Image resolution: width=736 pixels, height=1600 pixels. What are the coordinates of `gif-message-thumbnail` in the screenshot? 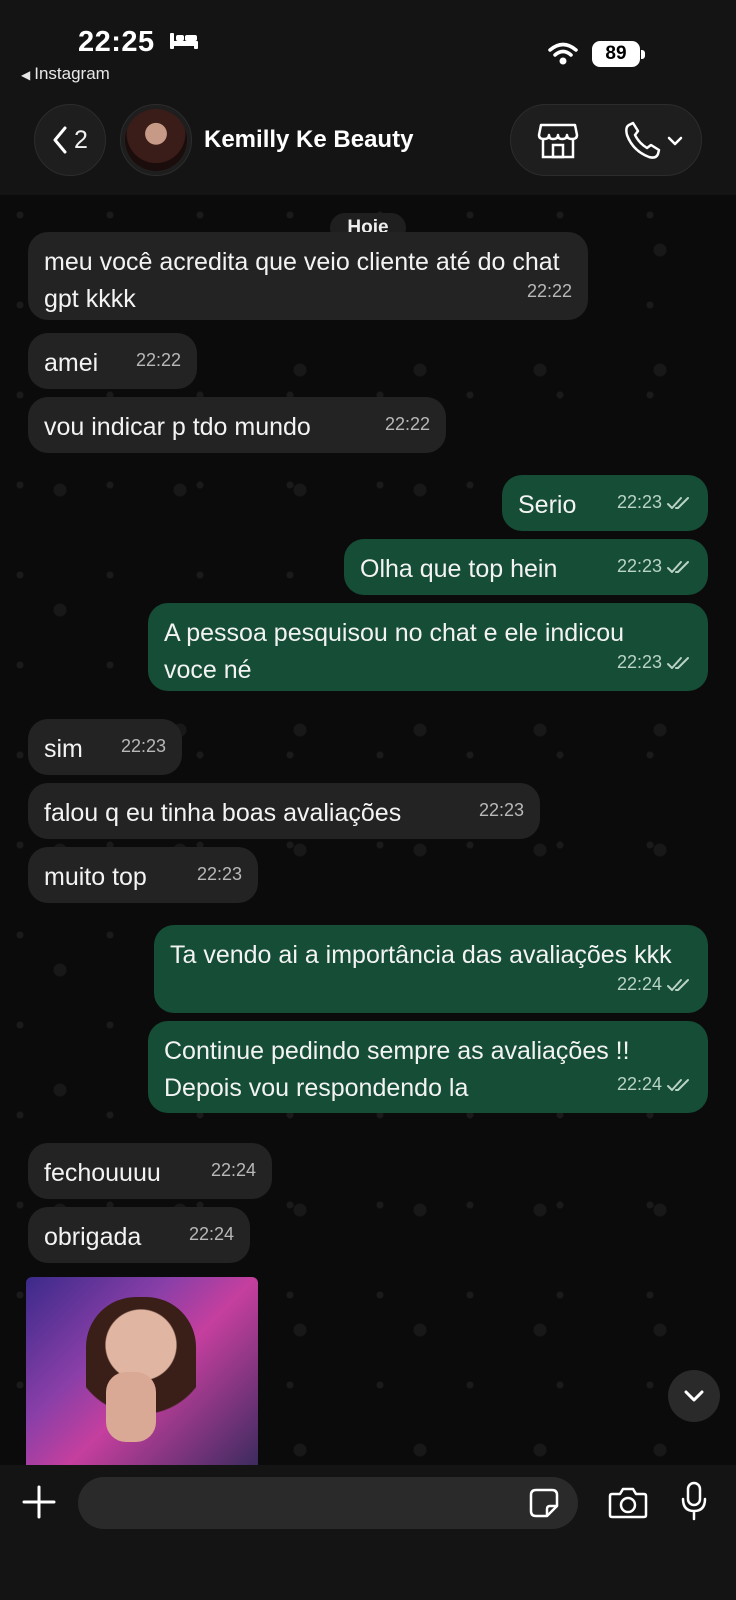 It's located at (142, 1371).